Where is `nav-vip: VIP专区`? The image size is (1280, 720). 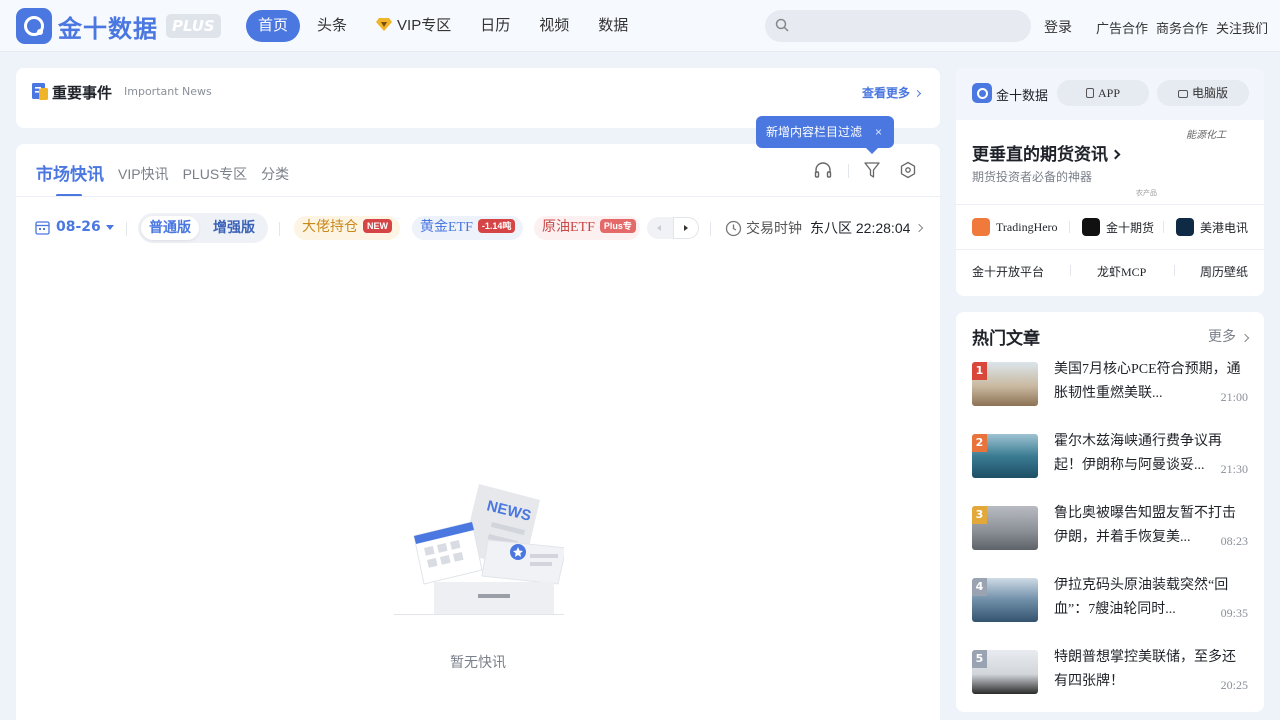
nav-vip: VIP专区 is located at coordinates (413, 26).